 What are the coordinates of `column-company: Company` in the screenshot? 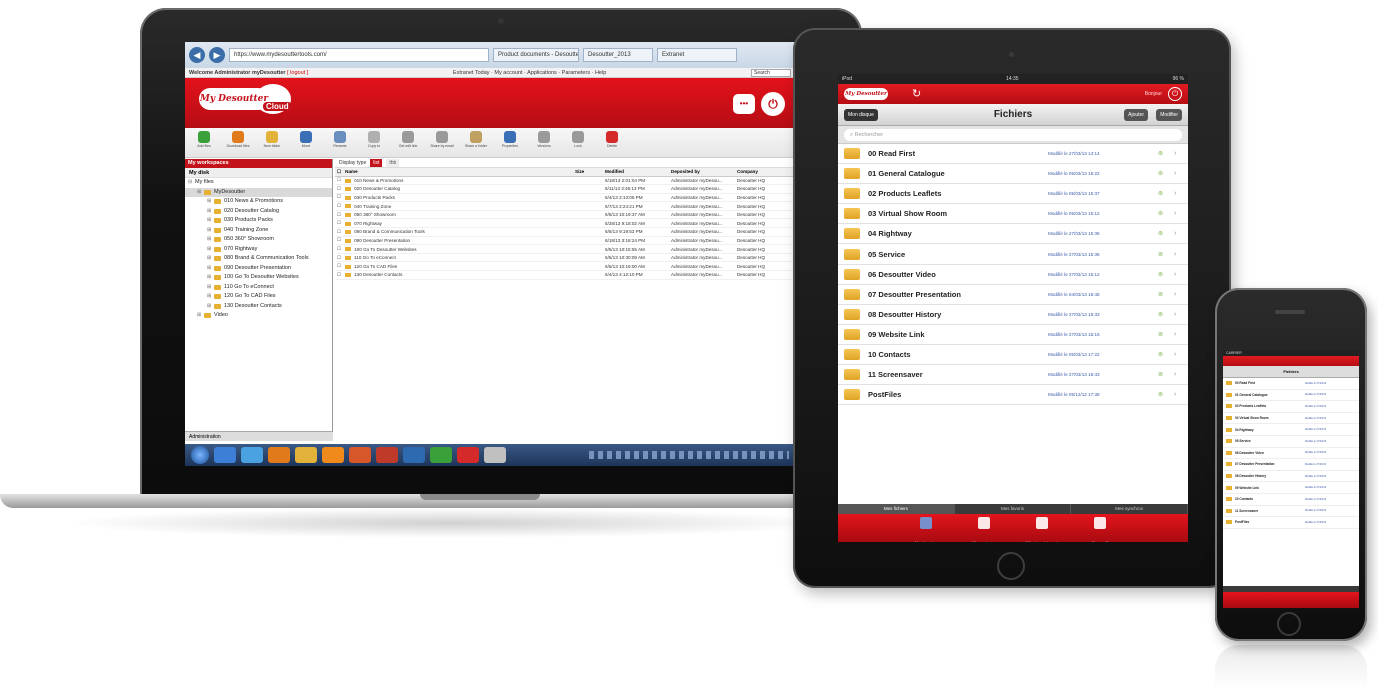 It's located at (764, 172).